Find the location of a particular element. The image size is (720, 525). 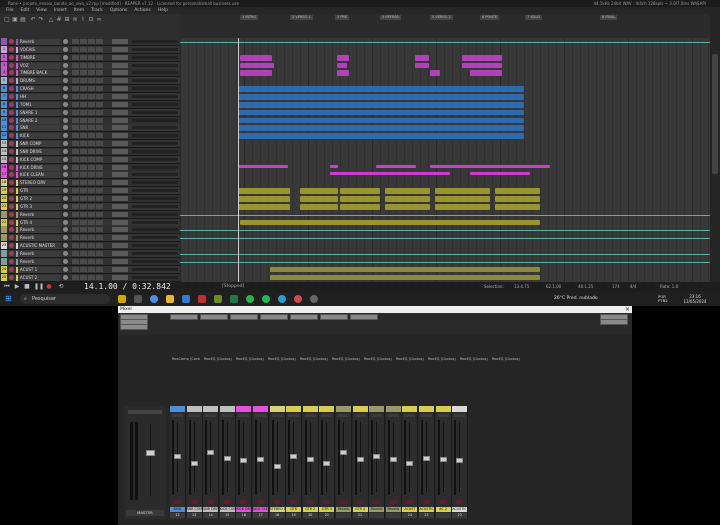

chrome-icon is located at coordinates (154, 299).